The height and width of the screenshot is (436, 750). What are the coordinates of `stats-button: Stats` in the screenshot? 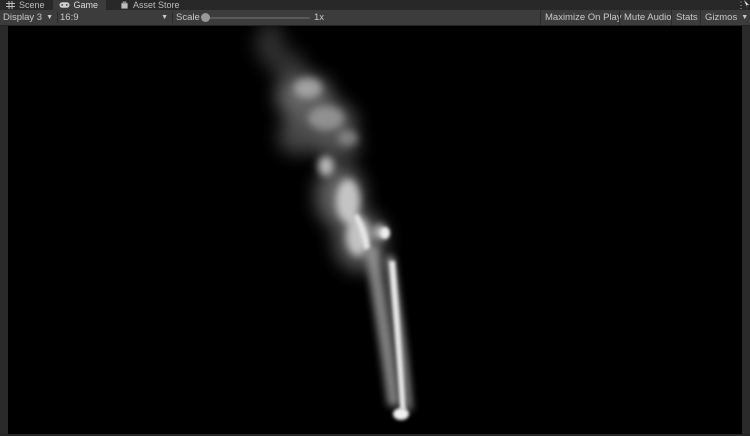 It's located at (686, 17).